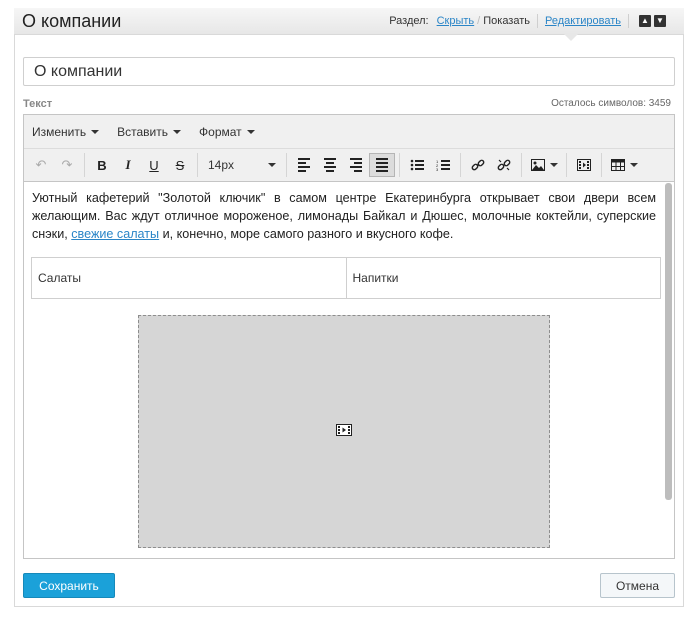 This screenshot has height=626, width=700. Describe the element at coordinates (611, 103) in the screenshot. I see `chars-left-counter: Осталось символов: 3459` at that location.